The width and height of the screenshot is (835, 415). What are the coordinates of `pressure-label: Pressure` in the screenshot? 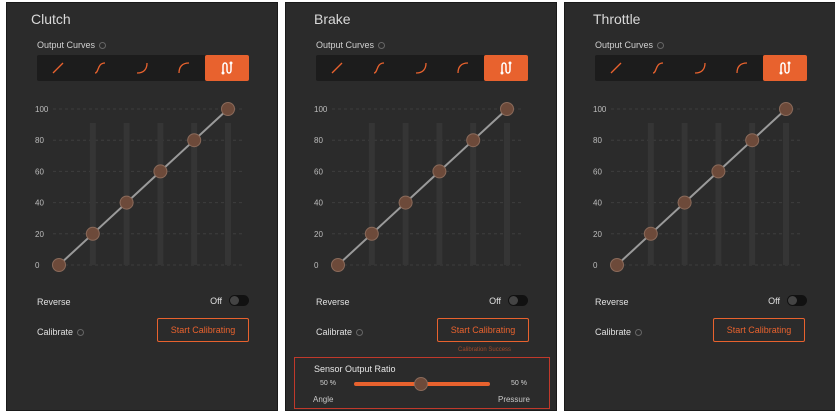 It's located at (513, 399).